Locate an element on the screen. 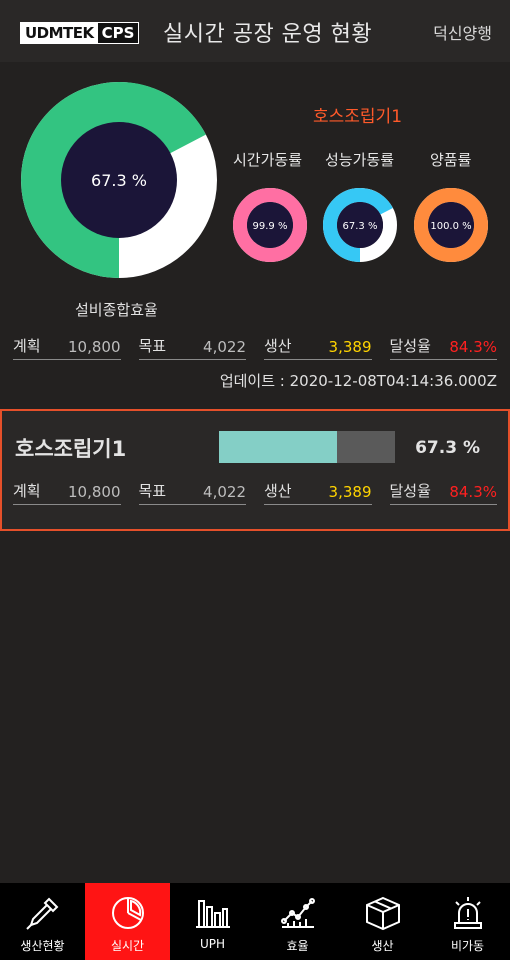 Image resolution: width=510 pixels, height=960 pixels. nav-realtime: 실시간 is located at coordinates (127, 921).